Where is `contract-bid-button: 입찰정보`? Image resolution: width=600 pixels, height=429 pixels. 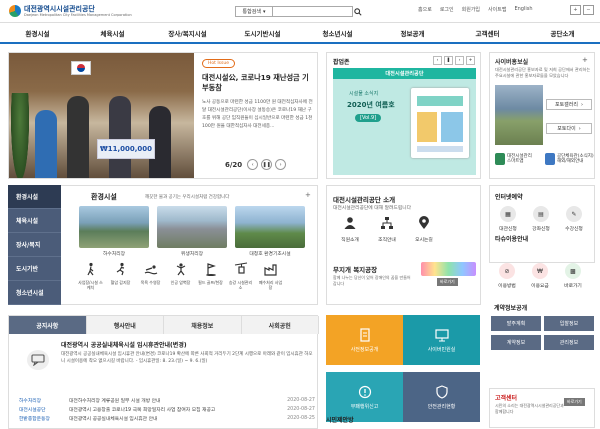 contract-bid-button: 입찰정보 is located at coordinates (569, 323).